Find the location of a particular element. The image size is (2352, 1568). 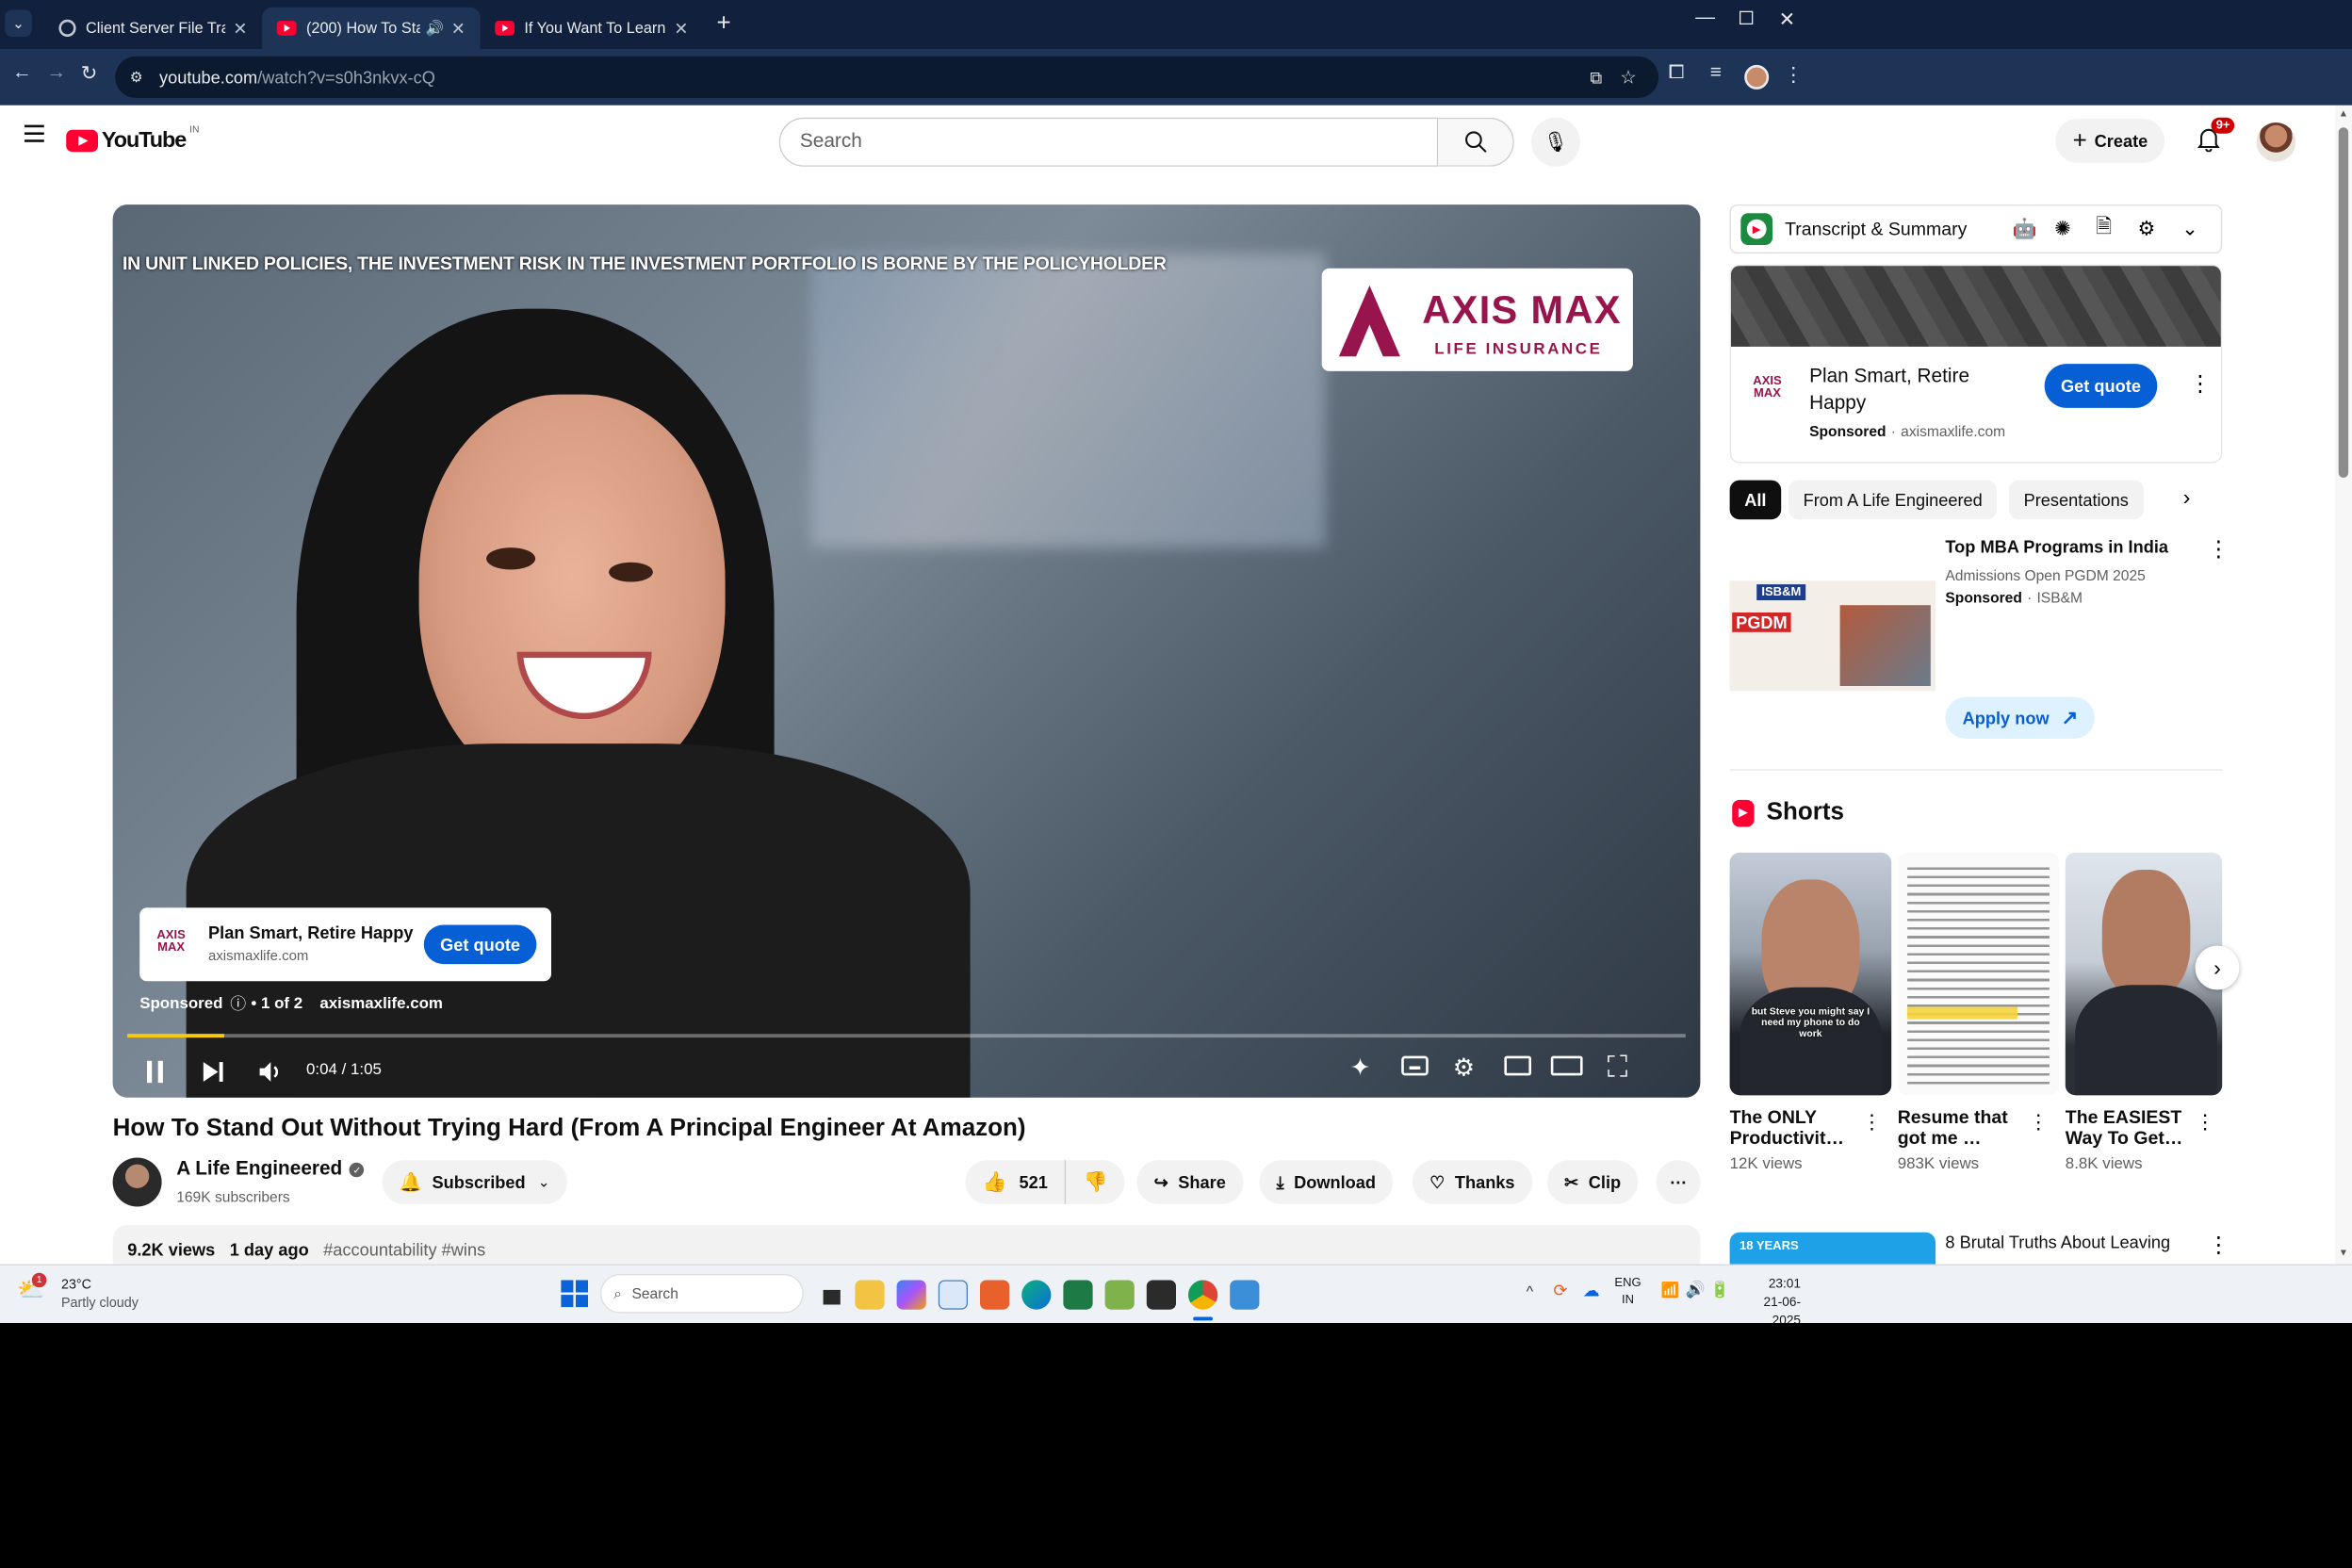

volume-button is located at coordinates (271, 1076).